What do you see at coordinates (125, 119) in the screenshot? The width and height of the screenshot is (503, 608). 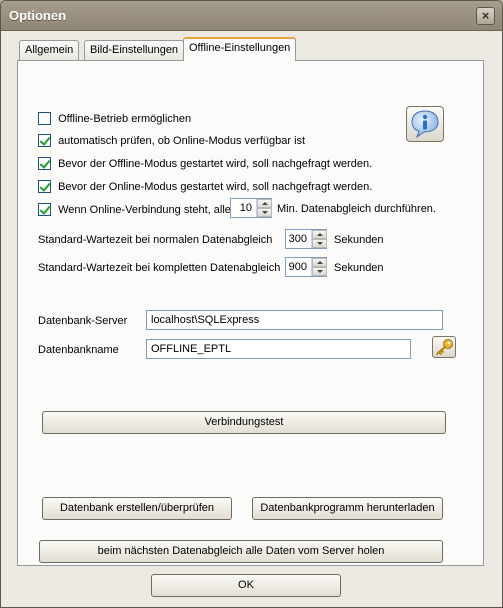 I see `offline-betrieb-label: Offline-Betrieb ermöglichen` at bounding box center [125, 119].